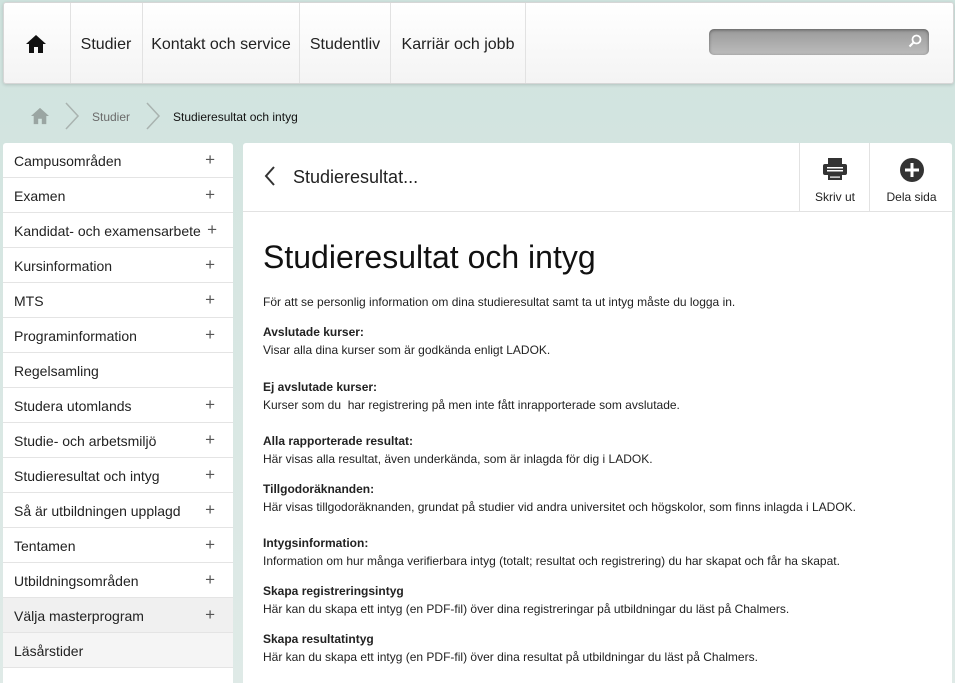 The height and width of the screenshot is (683, 955). I want to click on print-label: Skriv ut, so click(834, 197).